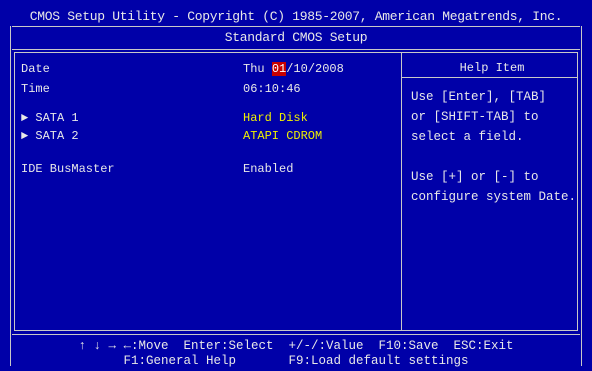 The width and height of the screenshot is (592, 371). Describe the element at coordinates (315, 69) in the screenshot. I see `date-rest: /10/2008` at that location.